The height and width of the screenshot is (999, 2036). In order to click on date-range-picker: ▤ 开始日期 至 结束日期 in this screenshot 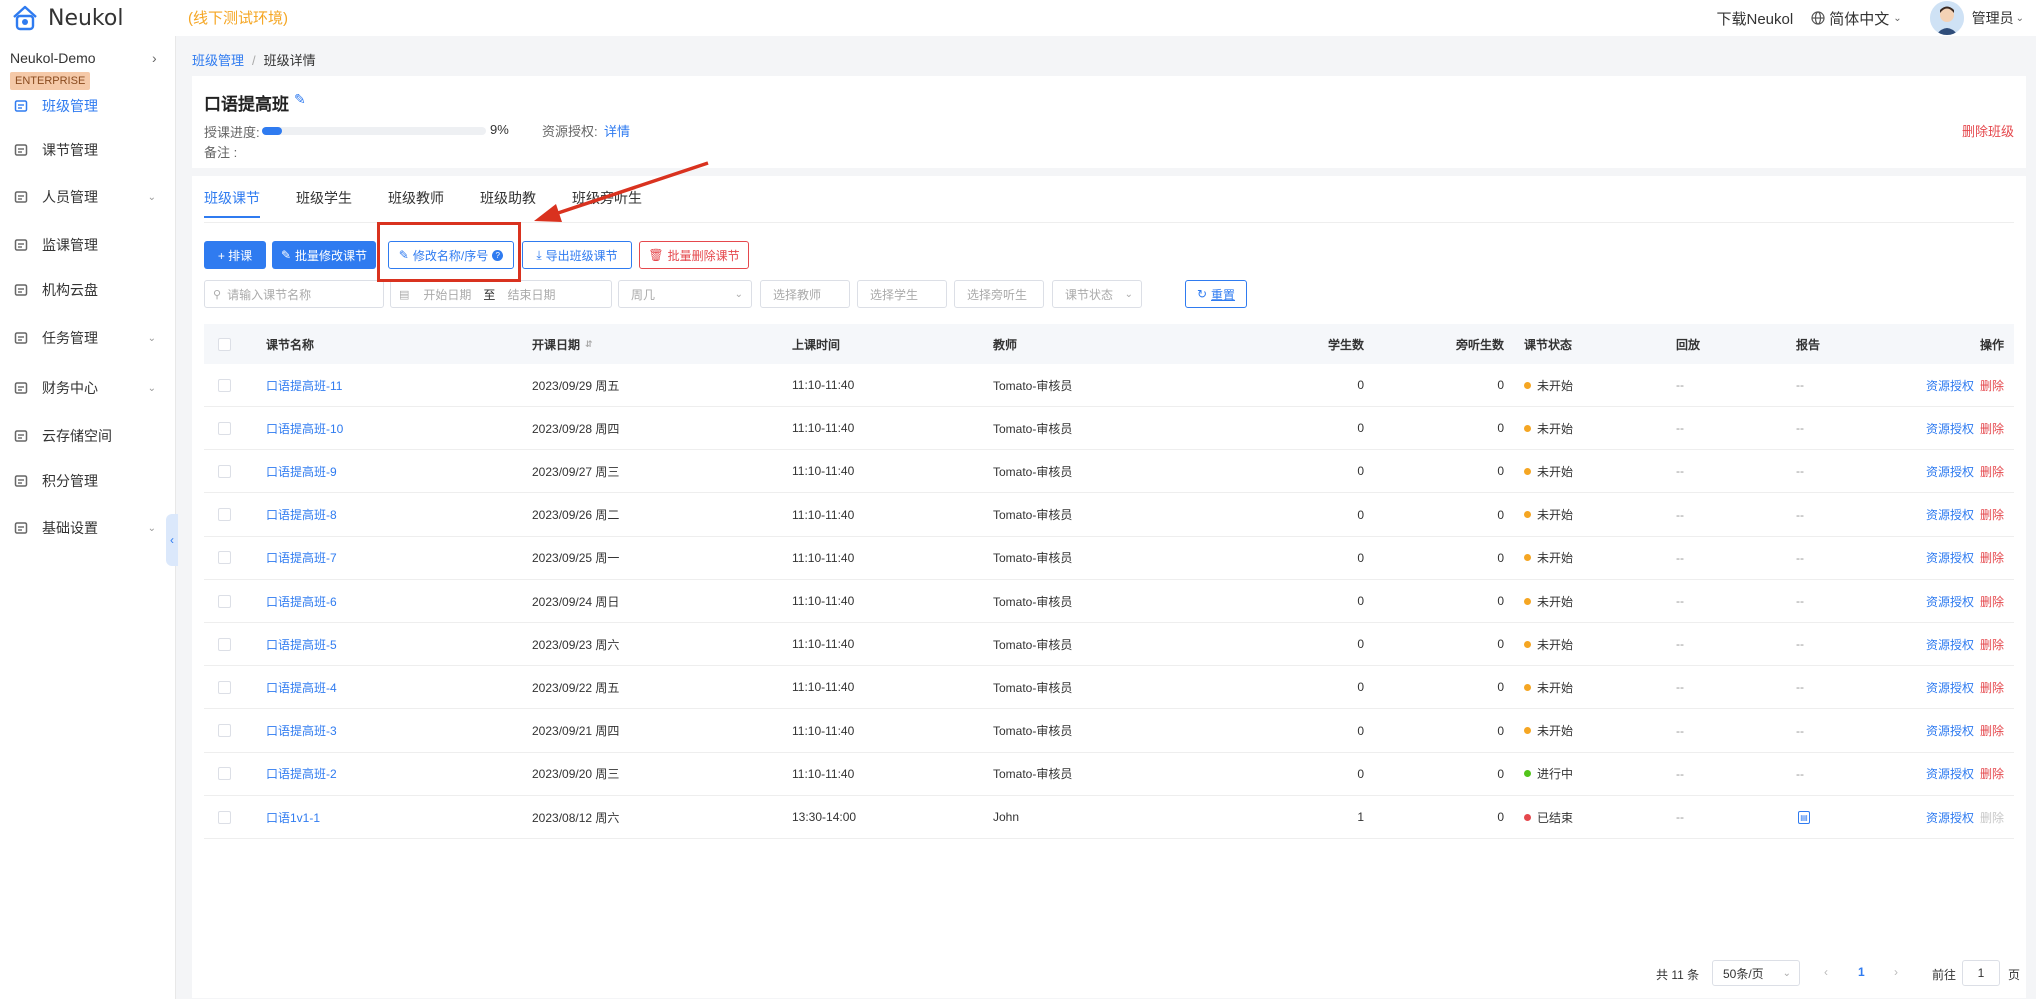, I will do `click(501, 294)`.